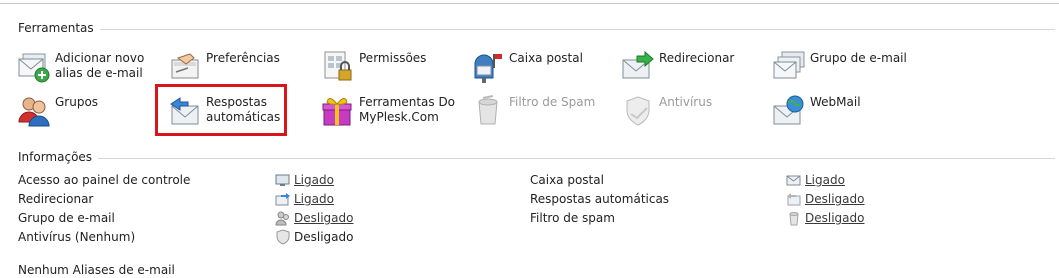 Image resolution: width=1059 pixels, height=278 pixels. Describe the element at coordinates (573, 158) in the screenshot. I see `info-section-rule` at that location.